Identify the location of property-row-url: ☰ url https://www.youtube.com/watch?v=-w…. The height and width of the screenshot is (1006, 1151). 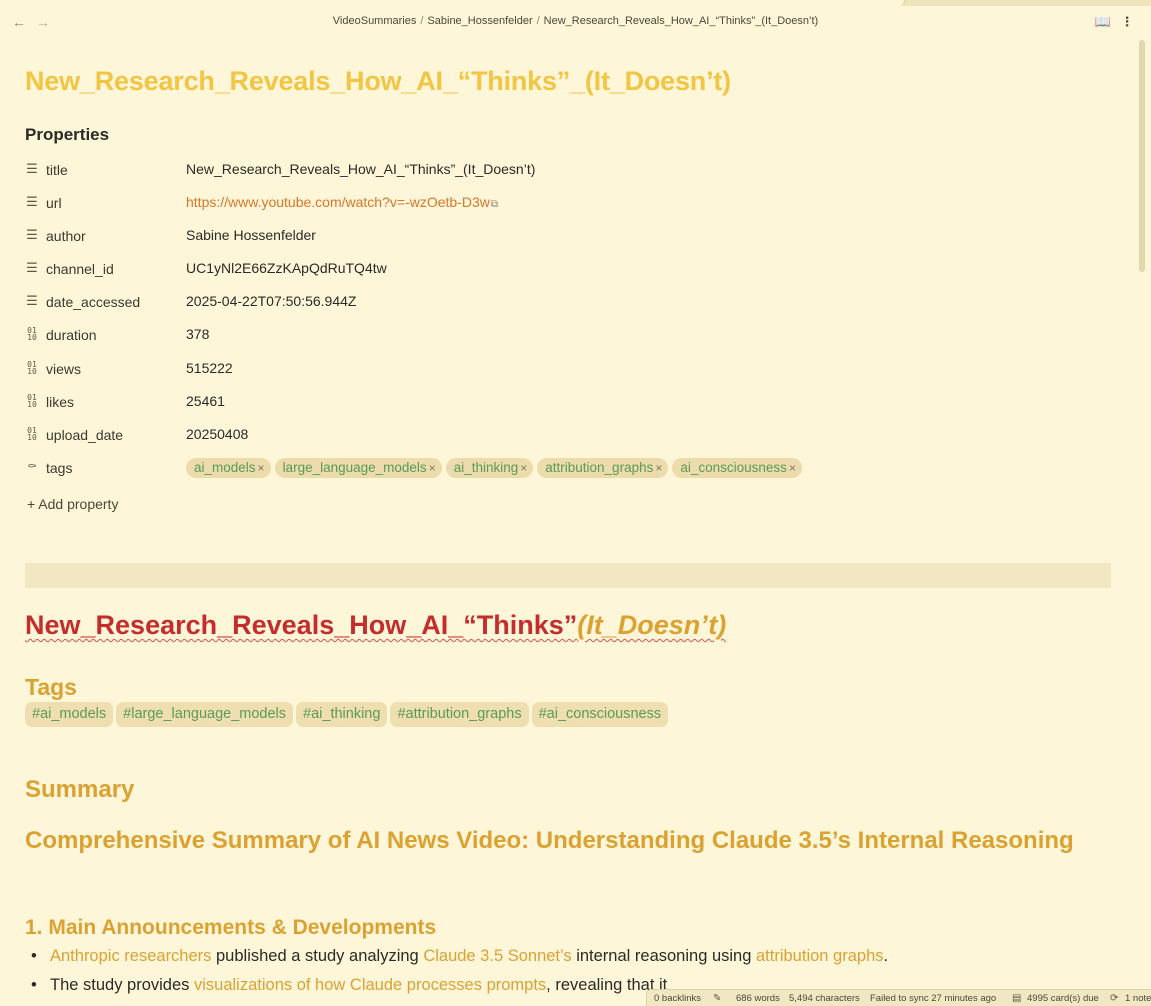
(570, 203).